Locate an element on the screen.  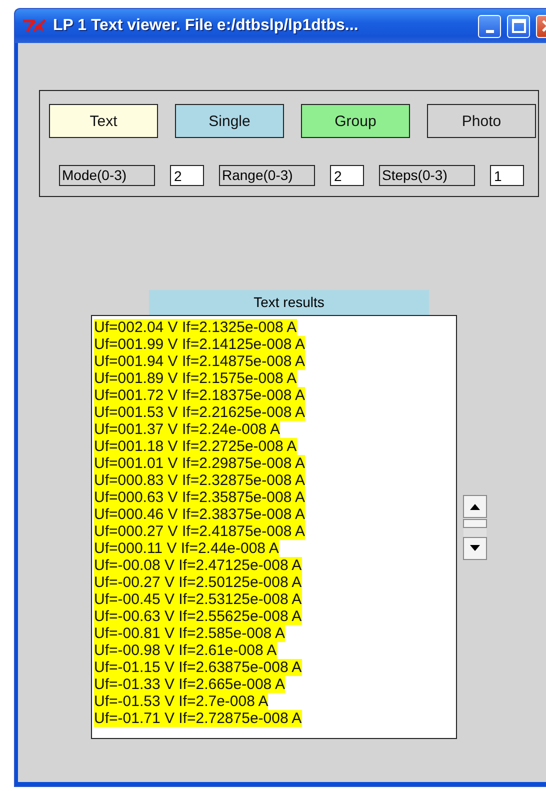
maximize-button is located at coordinates (518, 26).